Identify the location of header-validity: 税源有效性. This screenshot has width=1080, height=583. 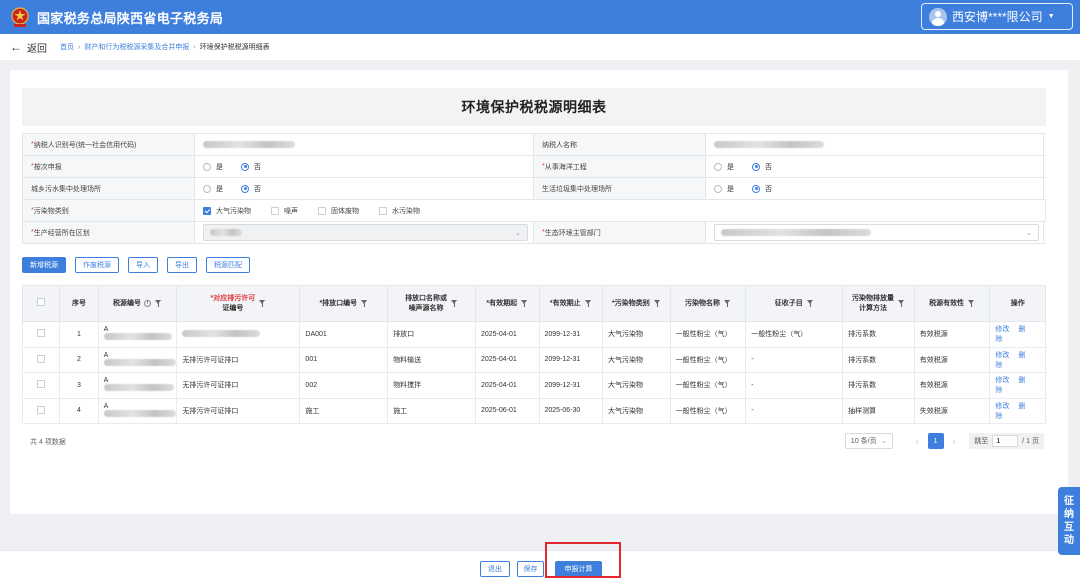
(952, 303).